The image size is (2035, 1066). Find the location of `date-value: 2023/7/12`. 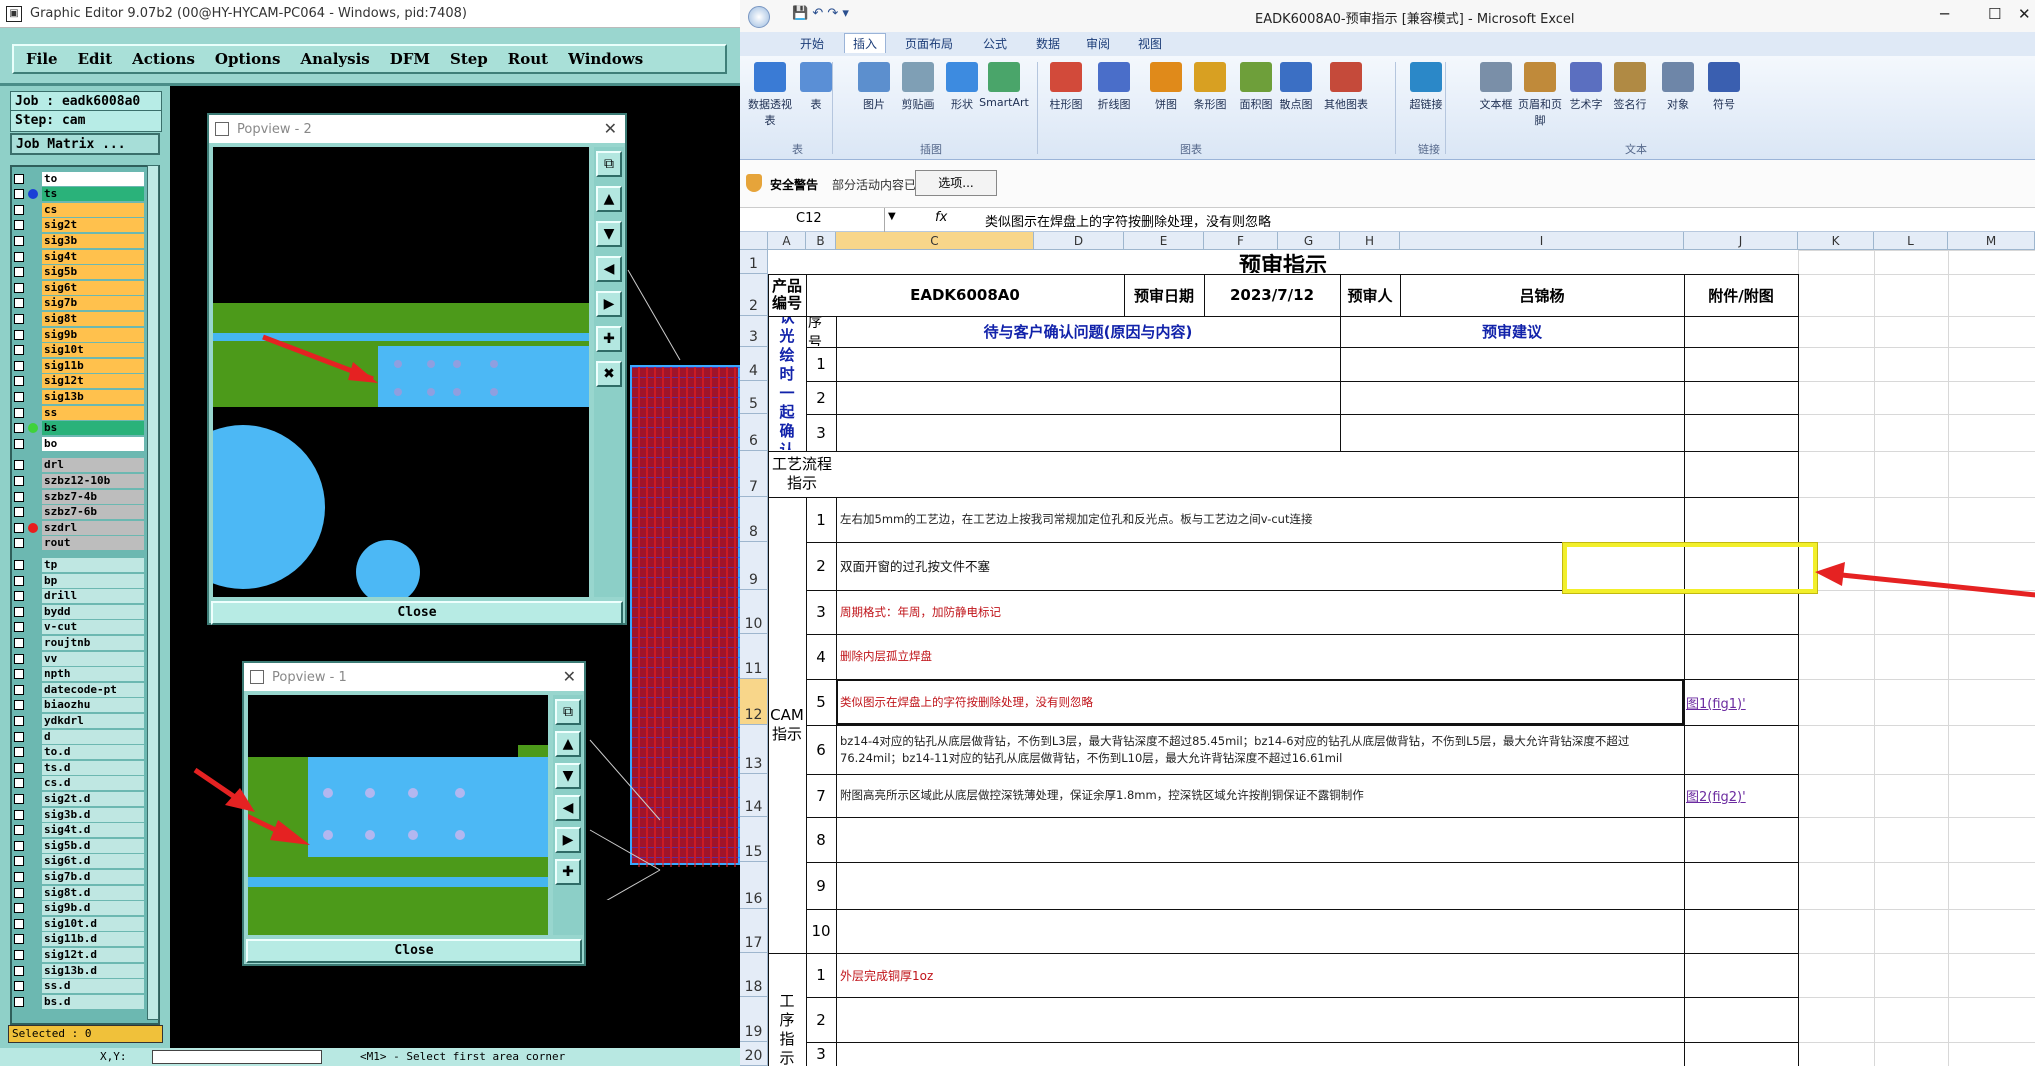

date-value: 2023/7/12 is located at coordinates (1272, 295).